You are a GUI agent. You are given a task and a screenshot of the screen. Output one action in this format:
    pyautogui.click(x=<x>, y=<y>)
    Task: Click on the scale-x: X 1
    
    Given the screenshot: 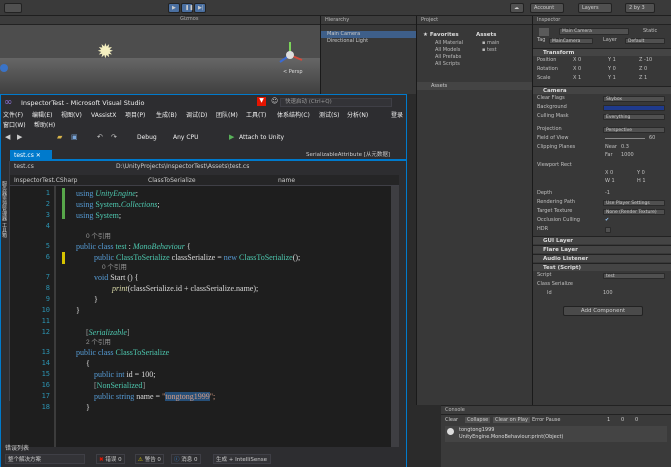 What is the action you would take?
    pyautogui.click(x=577, y=78)
    